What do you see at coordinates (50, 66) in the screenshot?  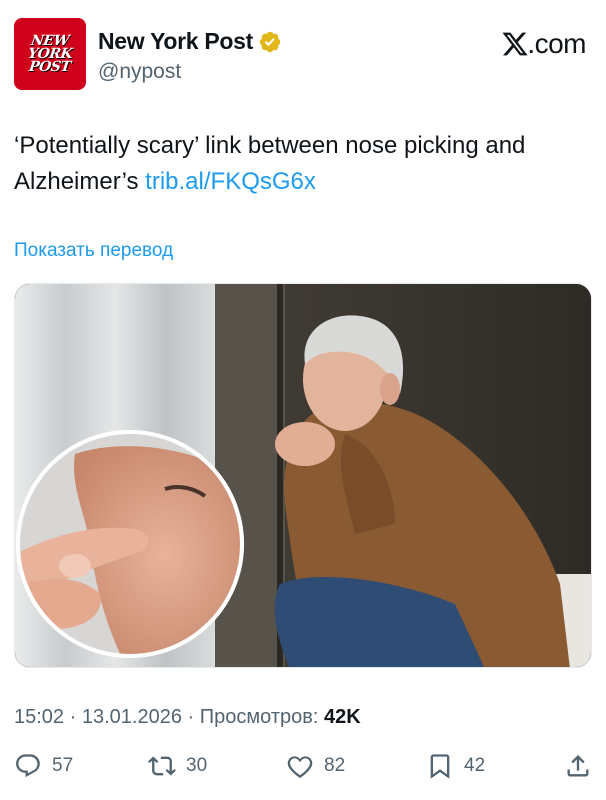 I see `logo-line-3: POST` at bounding box center [50, 66].